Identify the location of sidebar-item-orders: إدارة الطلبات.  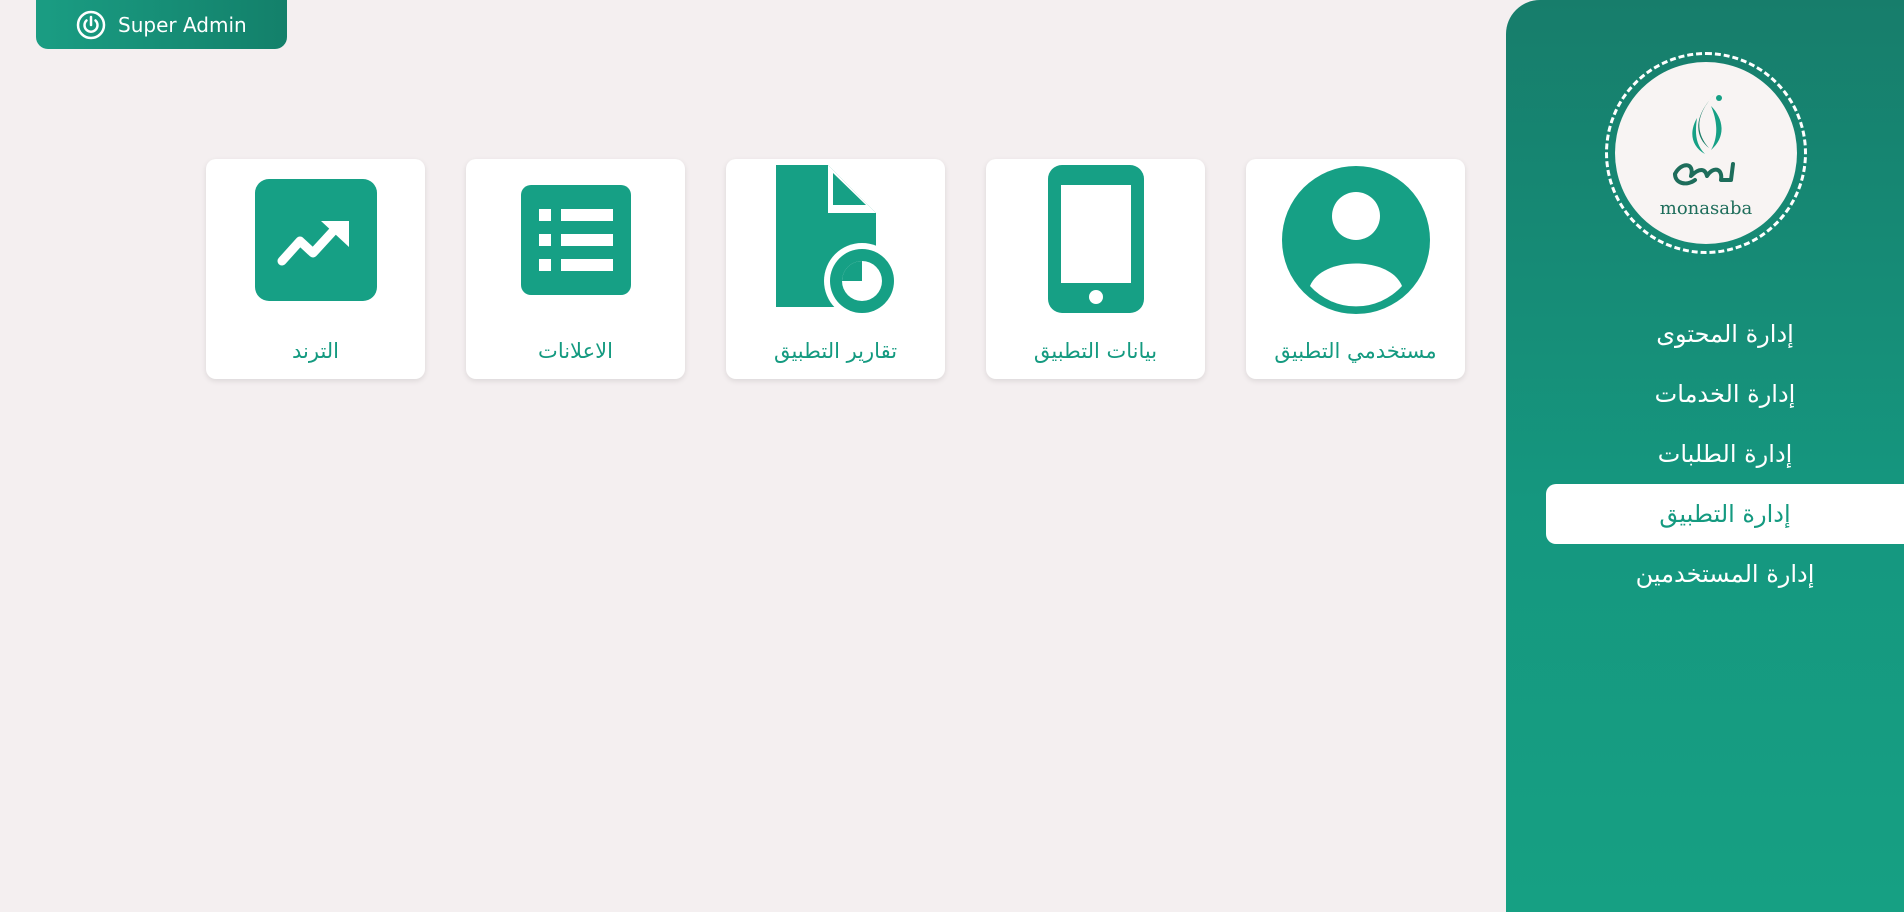
(1725, 454).